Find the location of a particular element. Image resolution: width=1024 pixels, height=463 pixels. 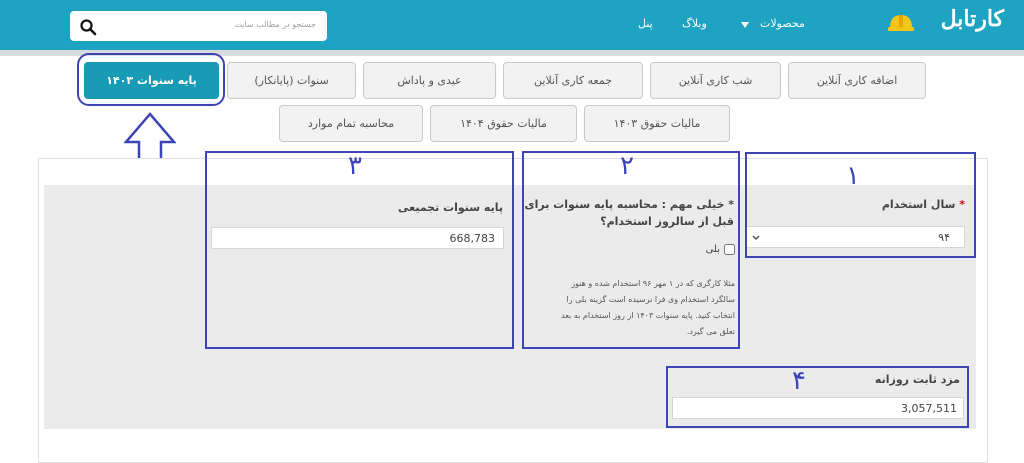

tab-calculate-all: محاسبه تمام موارد is located at coordinates (351, 123).